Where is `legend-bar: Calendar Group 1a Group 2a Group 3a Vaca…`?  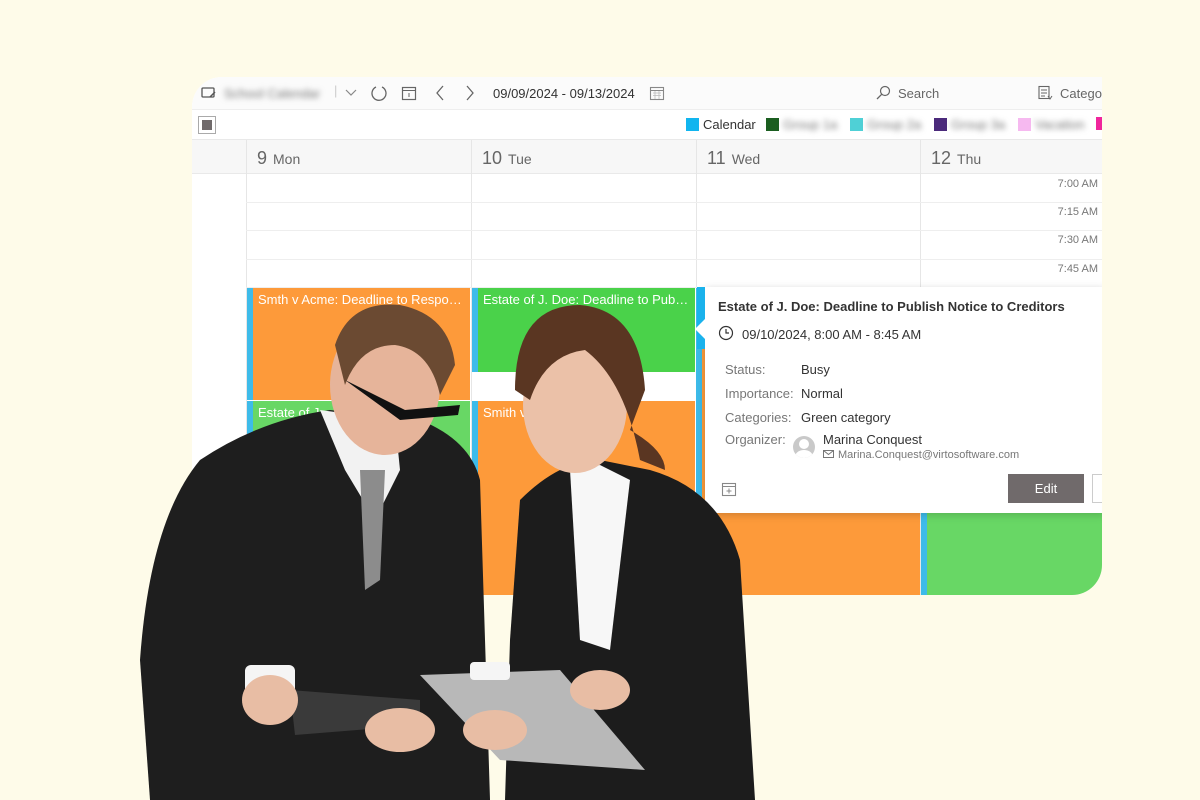 legend-bar: Calendar Group 1a Group 2a Group 3a Vaca… is located at coordinates (647, 124).